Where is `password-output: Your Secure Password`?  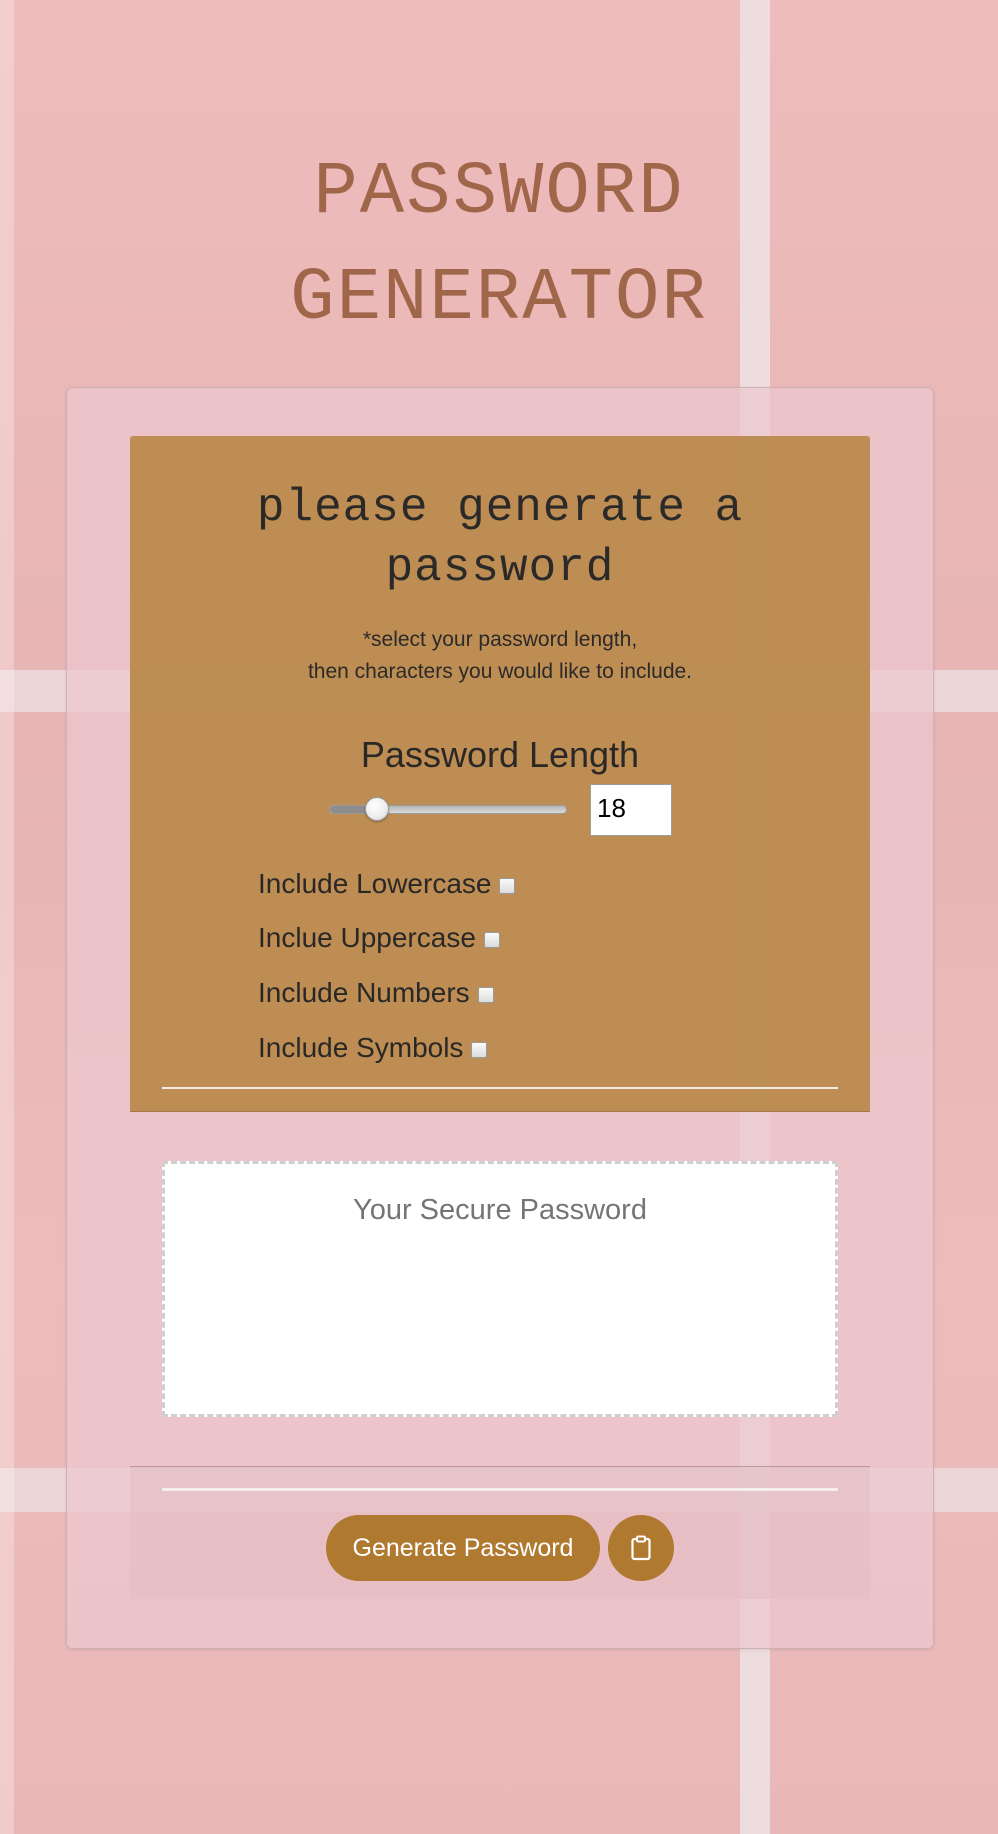
password-output: Your Secure Password is located at coordinates (500, 1289).